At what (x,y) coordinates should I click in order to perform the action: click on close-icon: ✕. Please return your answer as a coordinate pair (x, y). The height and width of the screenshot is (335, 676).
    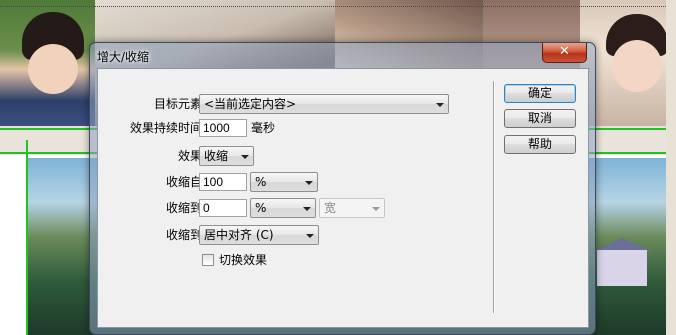
    Looking at the image, I should click on (564, 51).